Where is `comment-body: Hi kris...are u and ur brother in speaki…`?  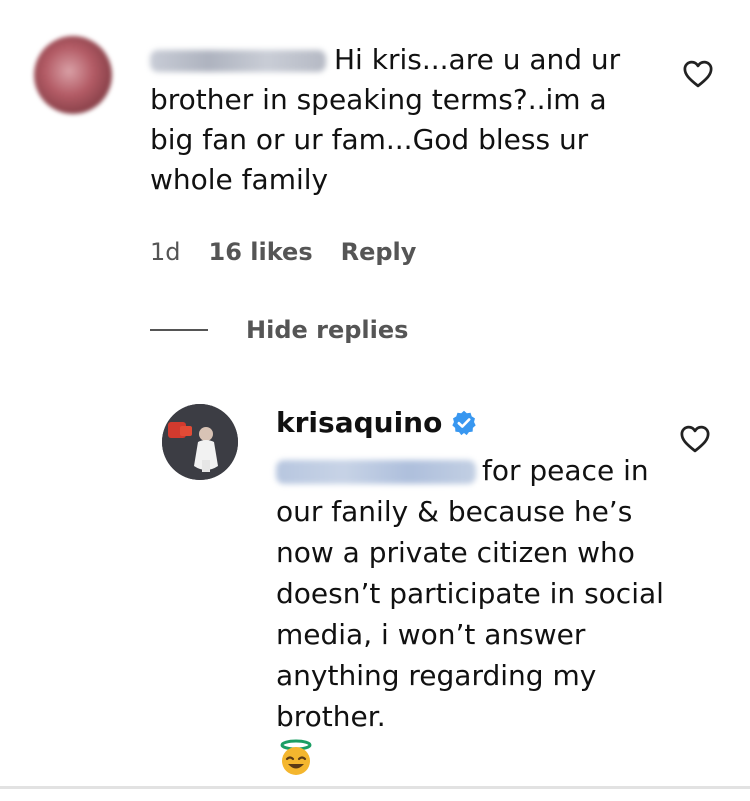 comment-body: Hi kris...are u and ur brother in speaki… is located at coordinates (395, 120).